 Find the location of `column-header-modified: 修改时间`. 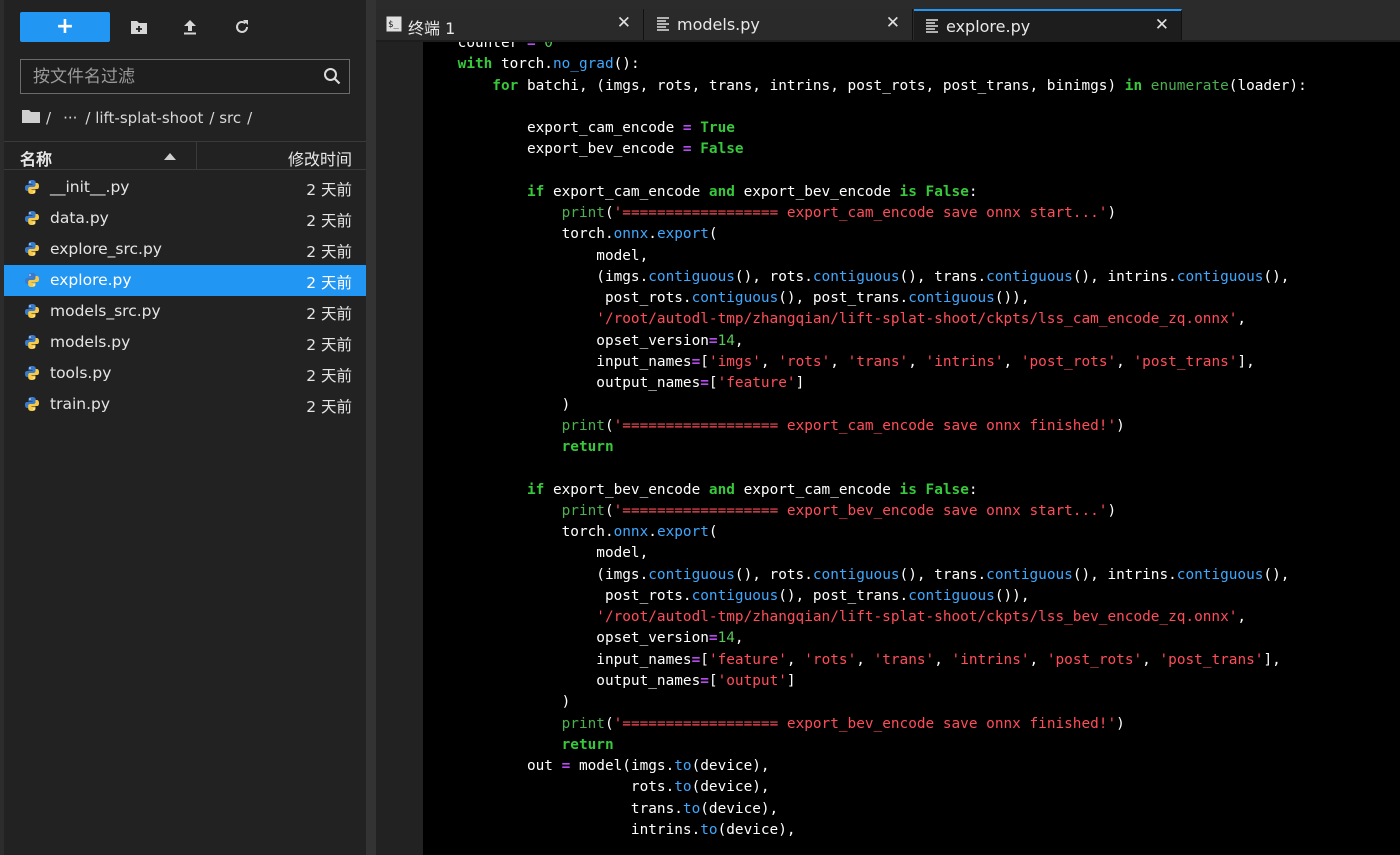

column-header-modified: 修改时间 is located at coordinates (320, 158).